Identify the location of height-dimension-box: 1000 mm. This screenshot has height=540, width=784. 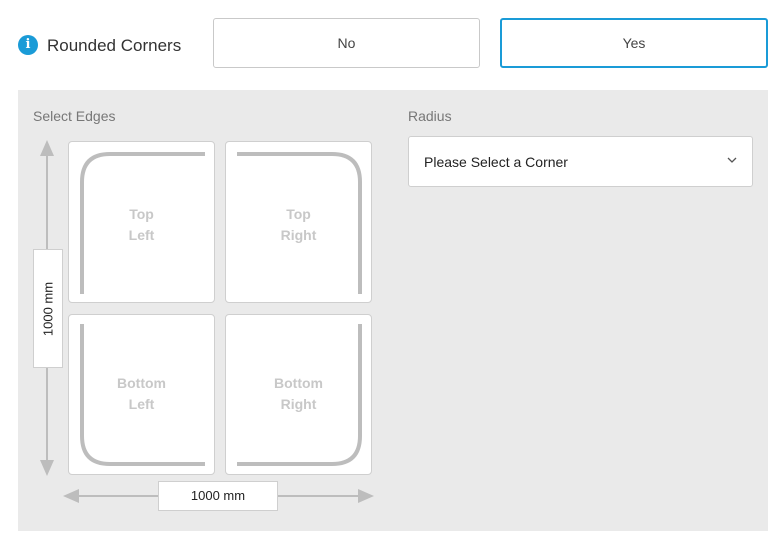
(48, 308).